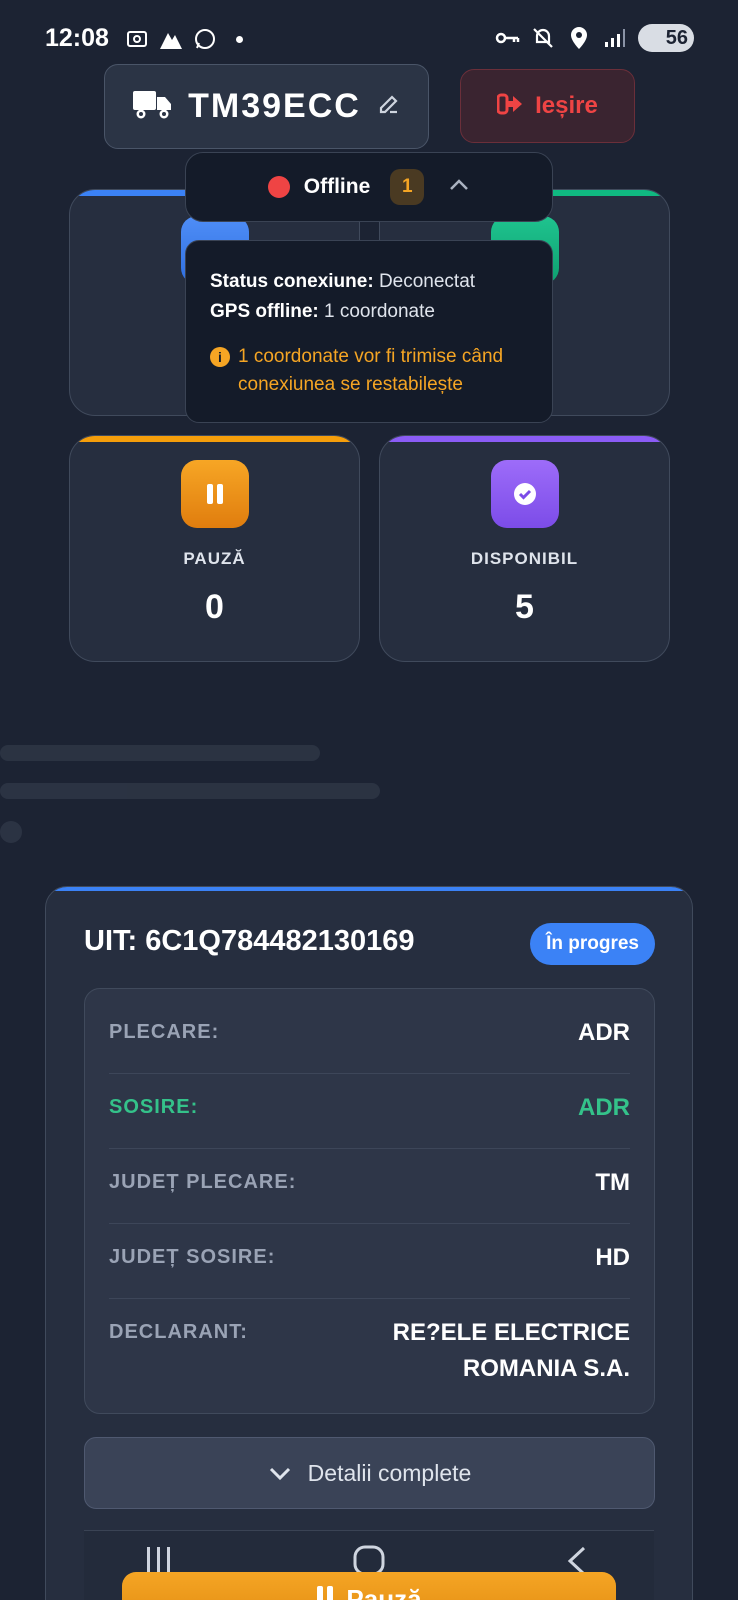 The width and height of the screenshot is (738, 1600). Describe the element at coordinates (214, 558) in the screenshot. I see `pause-title: PAUZĂ` at that location.